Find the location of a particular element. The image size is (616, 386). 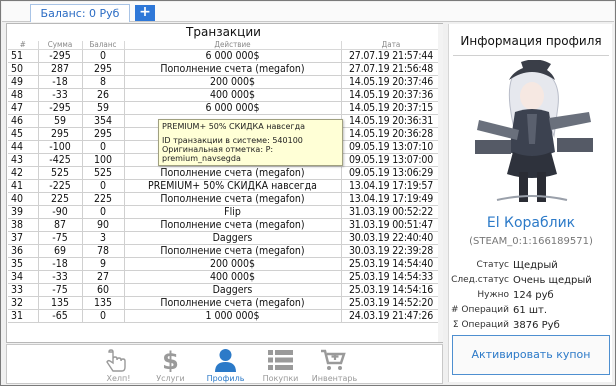

cell-date: 31.03.19 00:51:47 is located at coordinates (391, 225).